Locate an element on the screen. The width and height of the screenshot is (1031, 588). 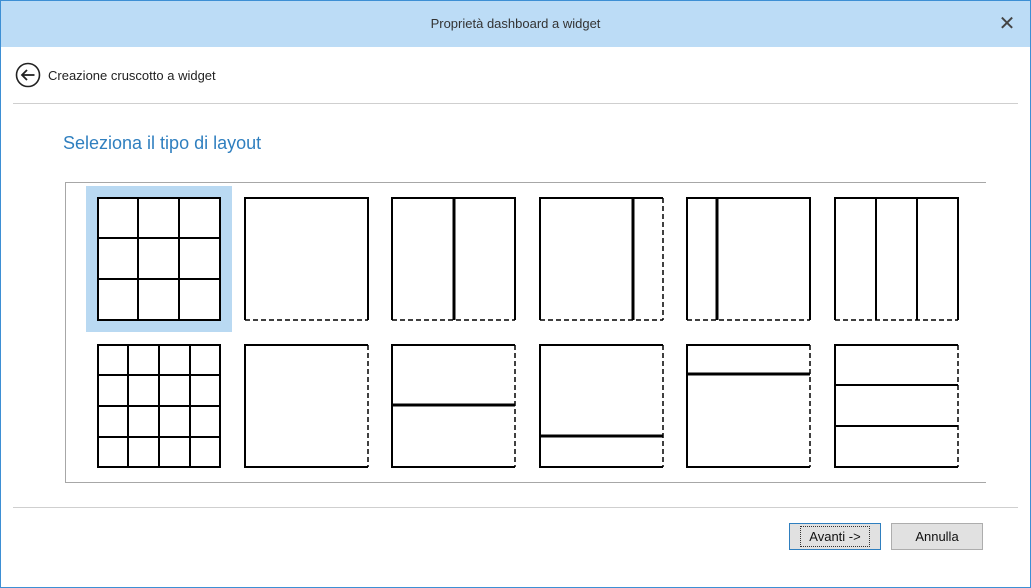
layout-tile-short-tall-rows is located at coordinates (749, 406).